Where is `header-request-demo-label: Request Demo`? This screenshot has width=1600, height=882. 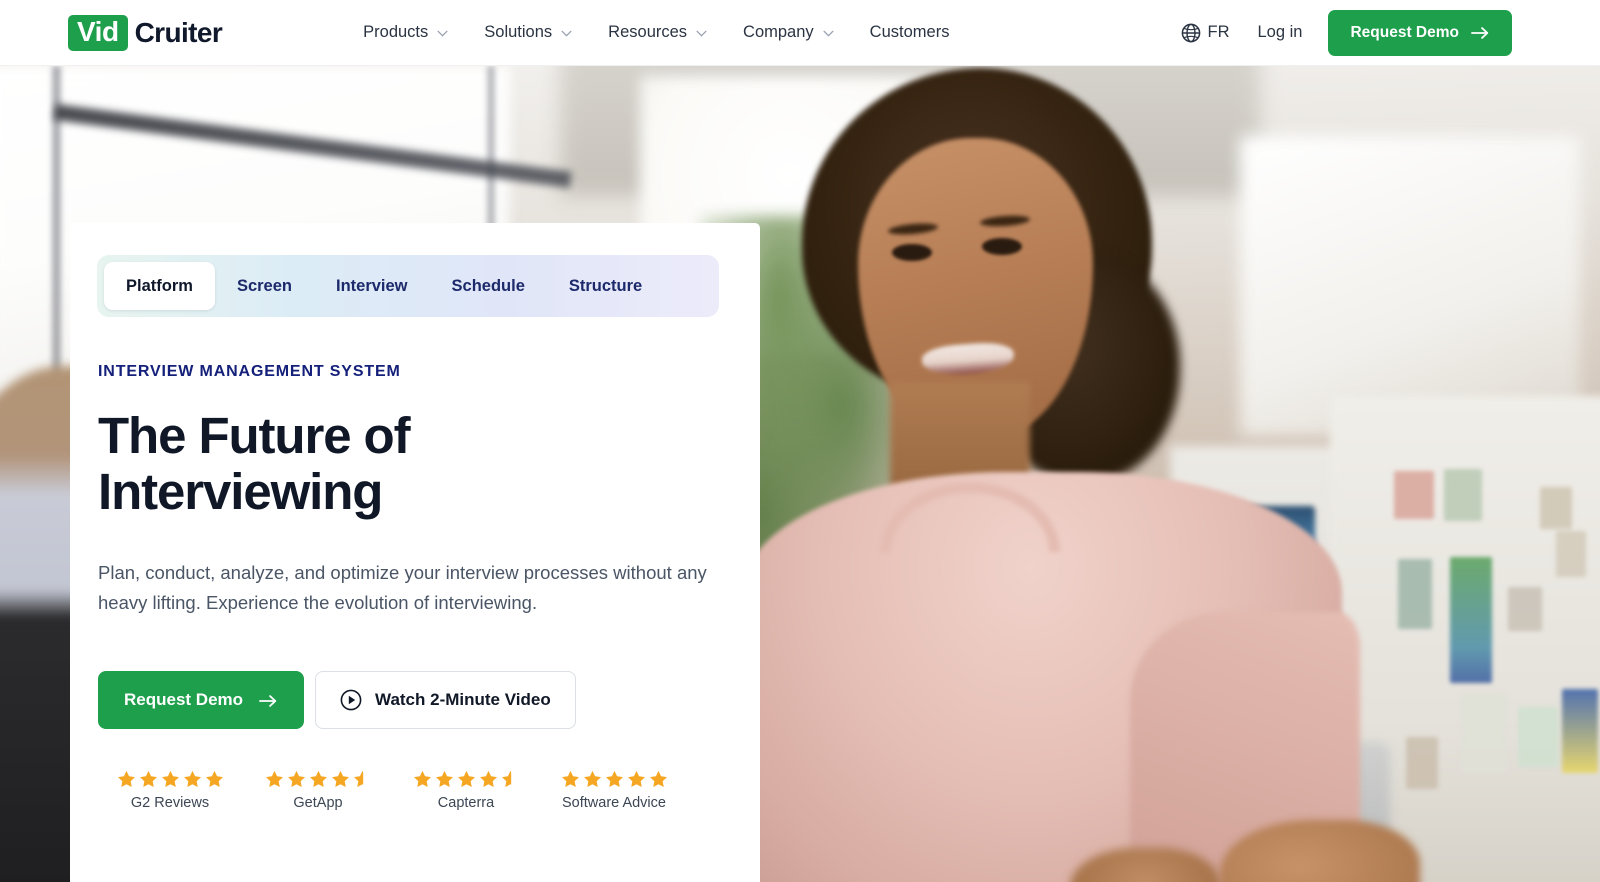 header-request-demo-label: Request Demo is located at coordinates (1404, 32).